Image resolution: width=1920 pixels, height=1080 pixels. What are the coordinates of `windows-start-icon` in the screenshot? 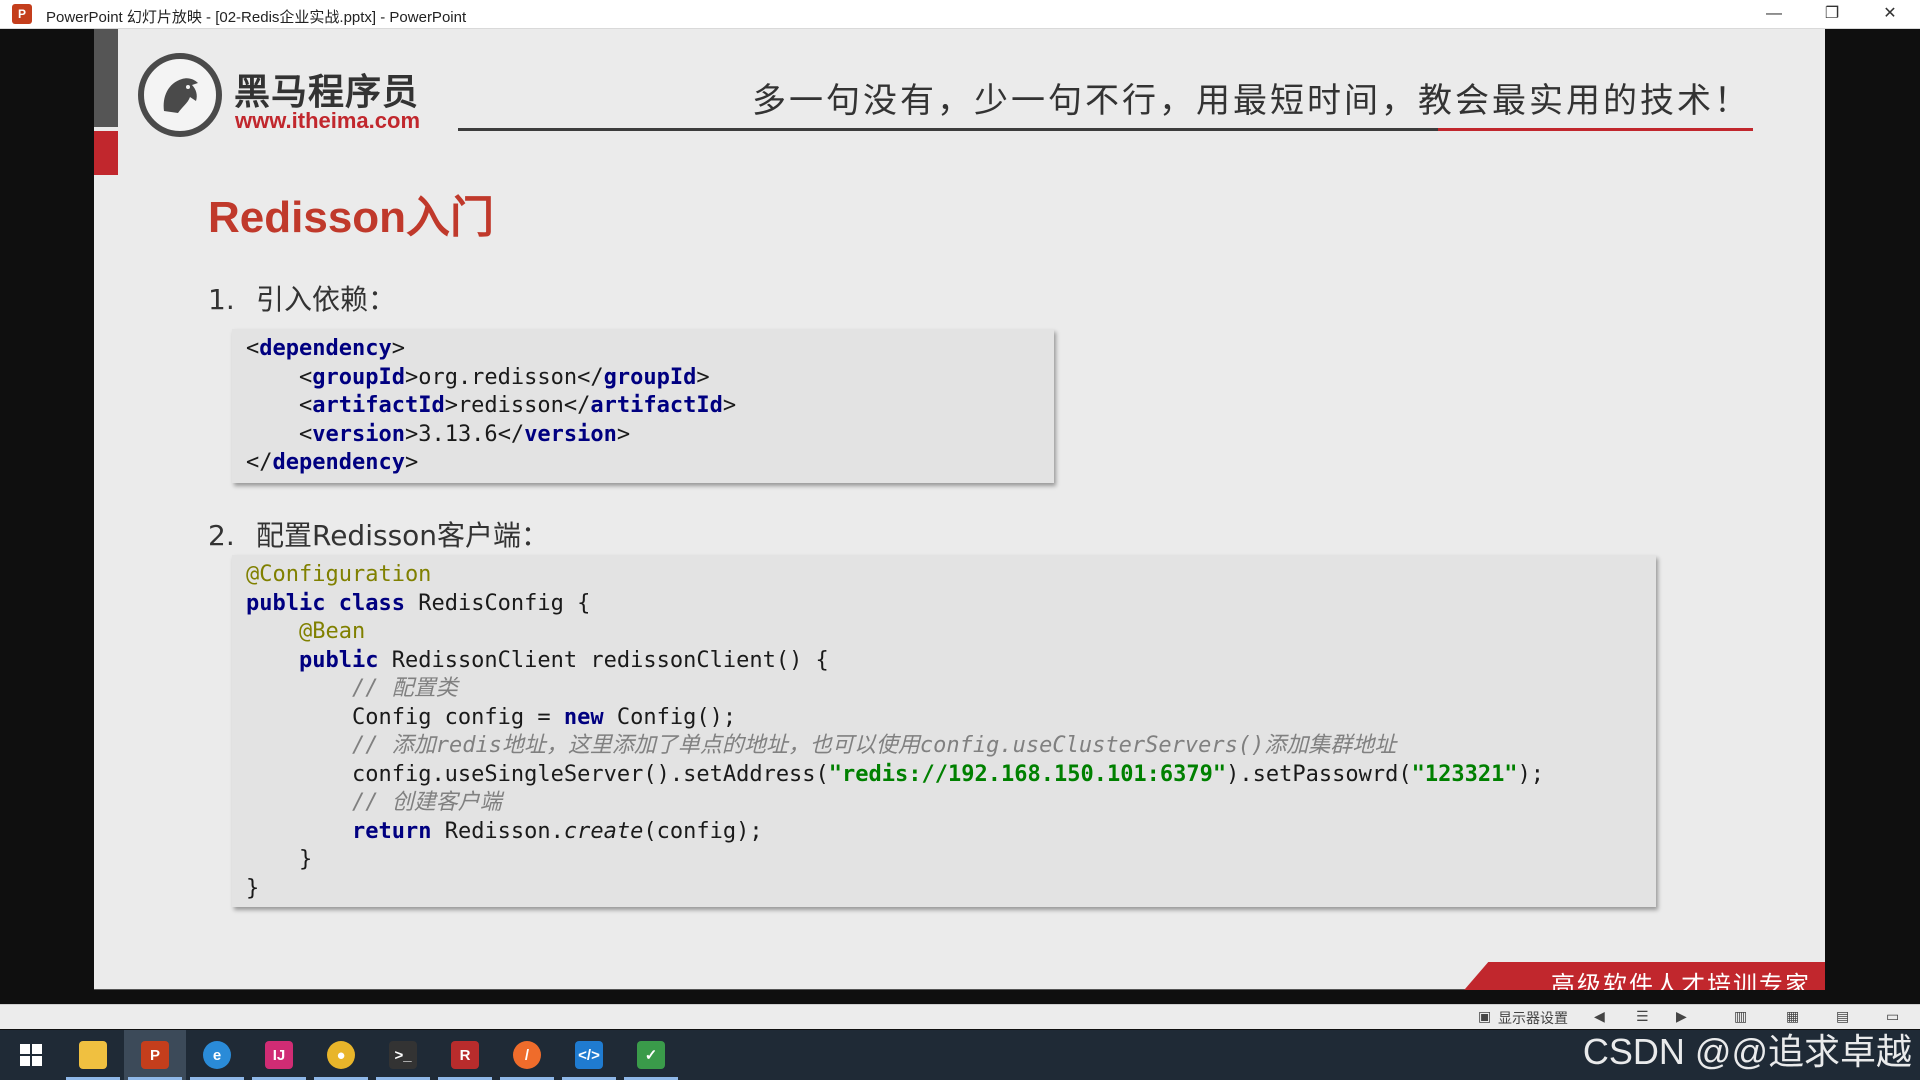 It's located at (31, 1055).